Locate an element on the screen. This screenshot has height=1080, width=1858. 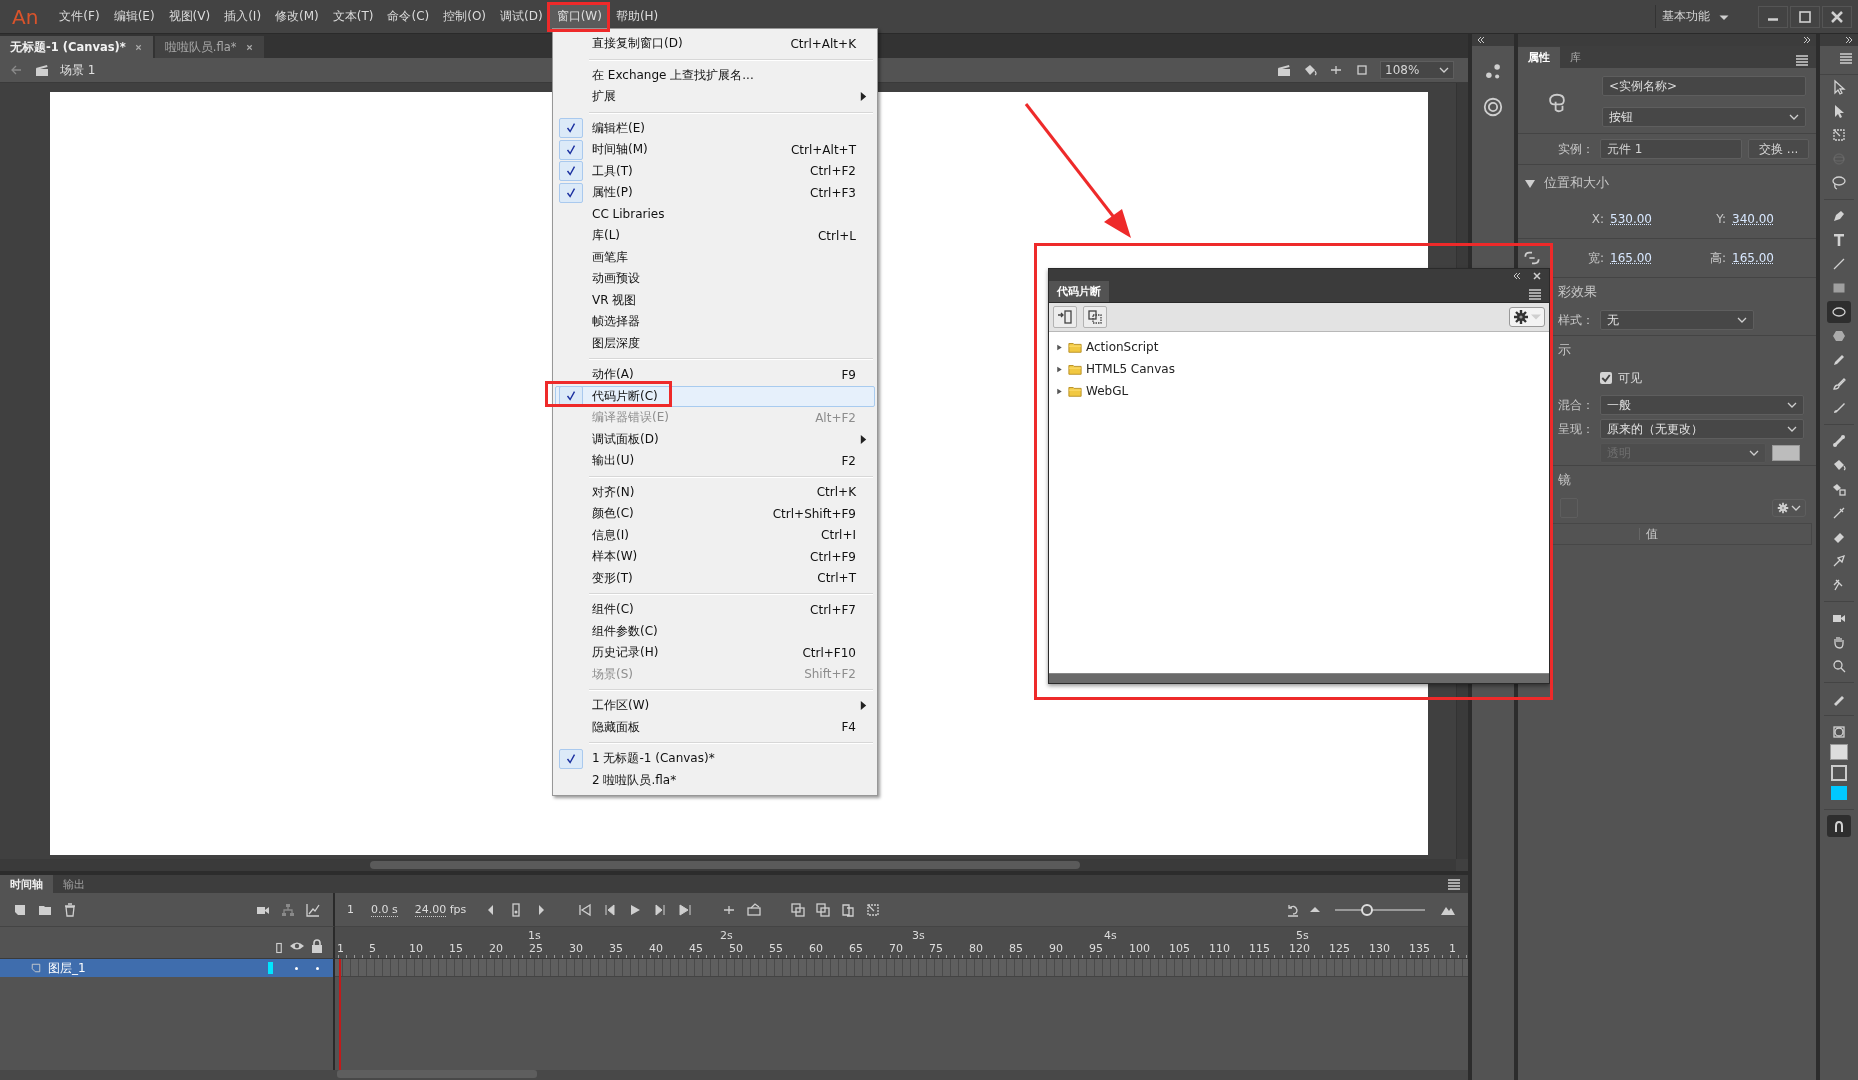
menu-item: 属性(P) Ctrl+F3 is located at coordinates (715, 193).